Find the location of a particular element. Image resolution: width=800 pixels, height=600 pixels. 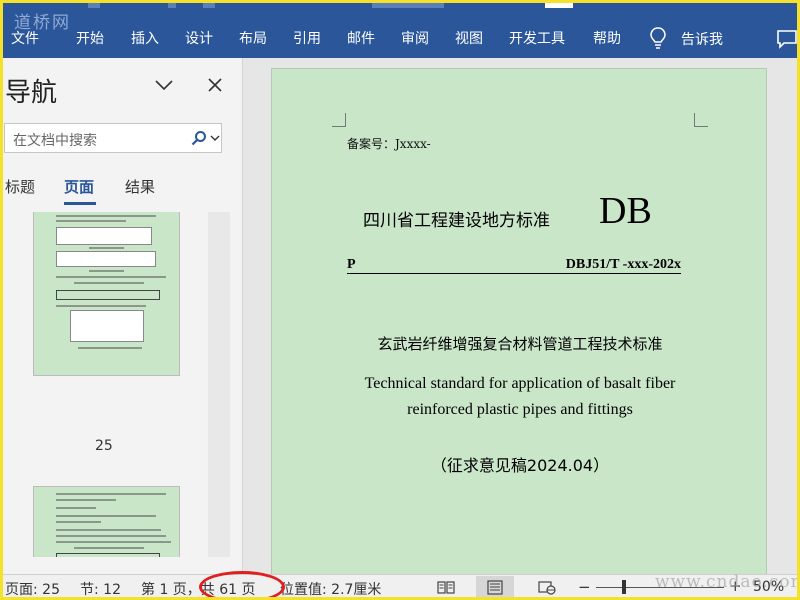

zoom-out-button: − is located at coordinates (584, 587).